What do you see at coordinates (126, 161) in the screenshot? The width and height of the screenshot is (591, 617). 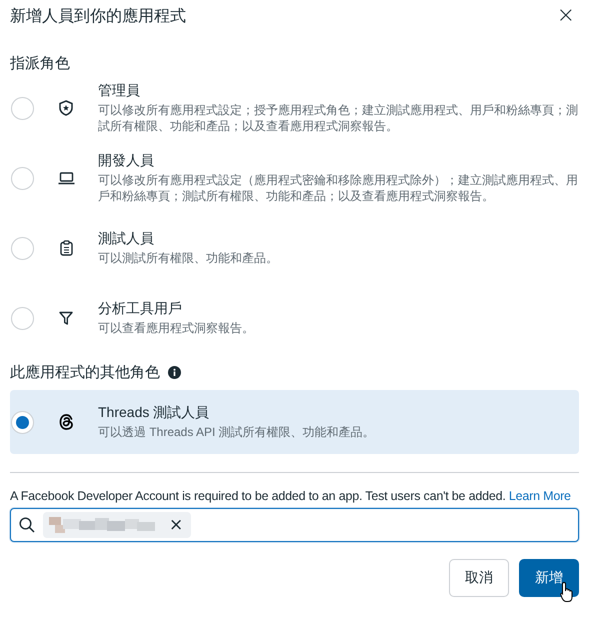 I see `role-name: 開發人員` at bounding box center [126, 161].